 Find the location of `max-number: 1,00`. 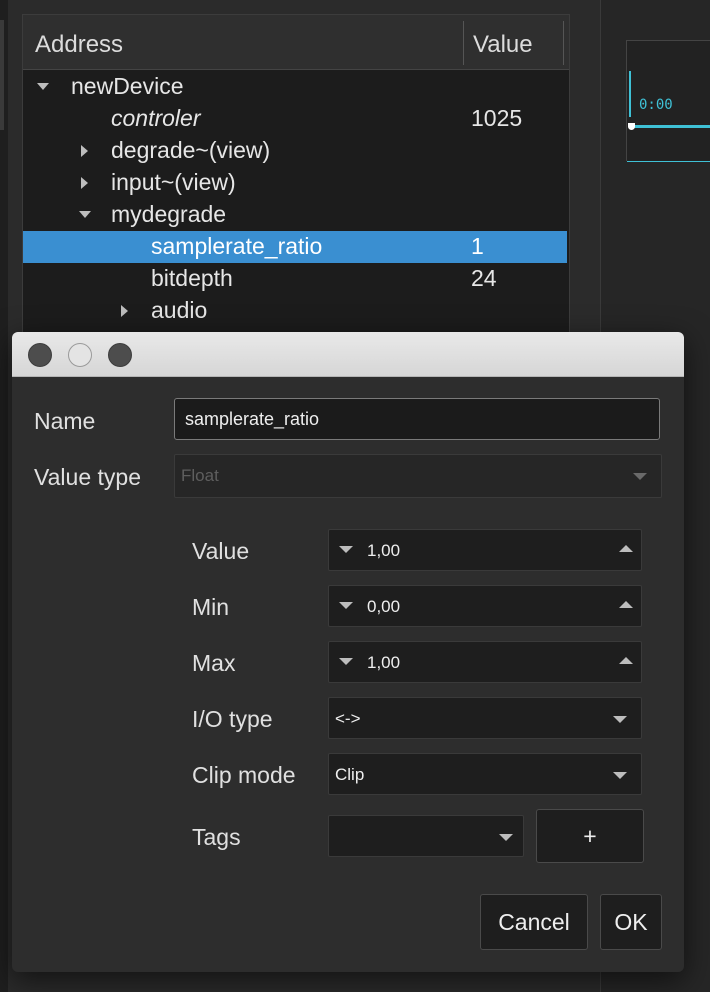

max-number: 1,00 is located at coordinates (384, 662).